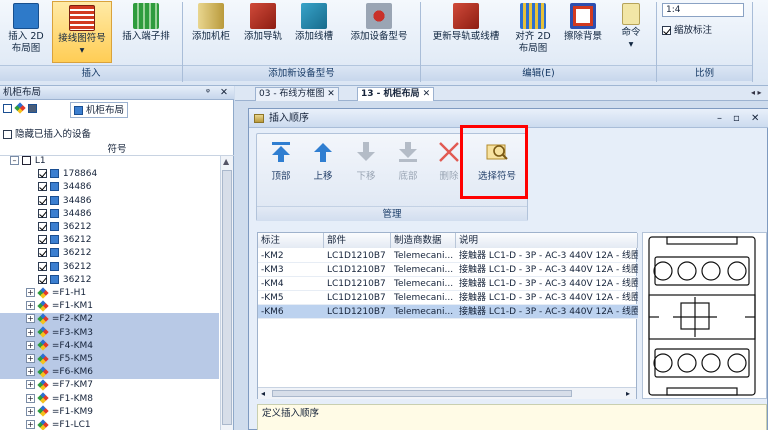 The height and width of the screenshot is (430, 768). Describe the element at coordinates (109, 373) in the screenshot. I see `tree-device: + =F6-KM6` at that location.